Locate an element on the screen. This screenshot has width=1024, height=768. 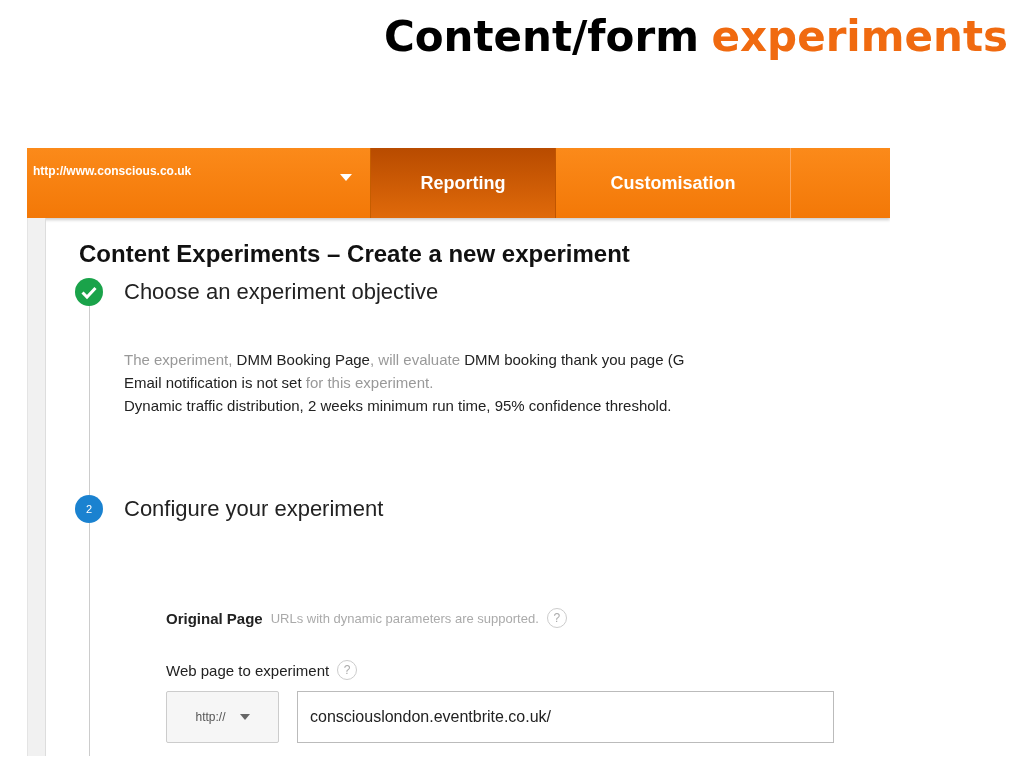
check-circle-icon is located at coordinates (89, 292).